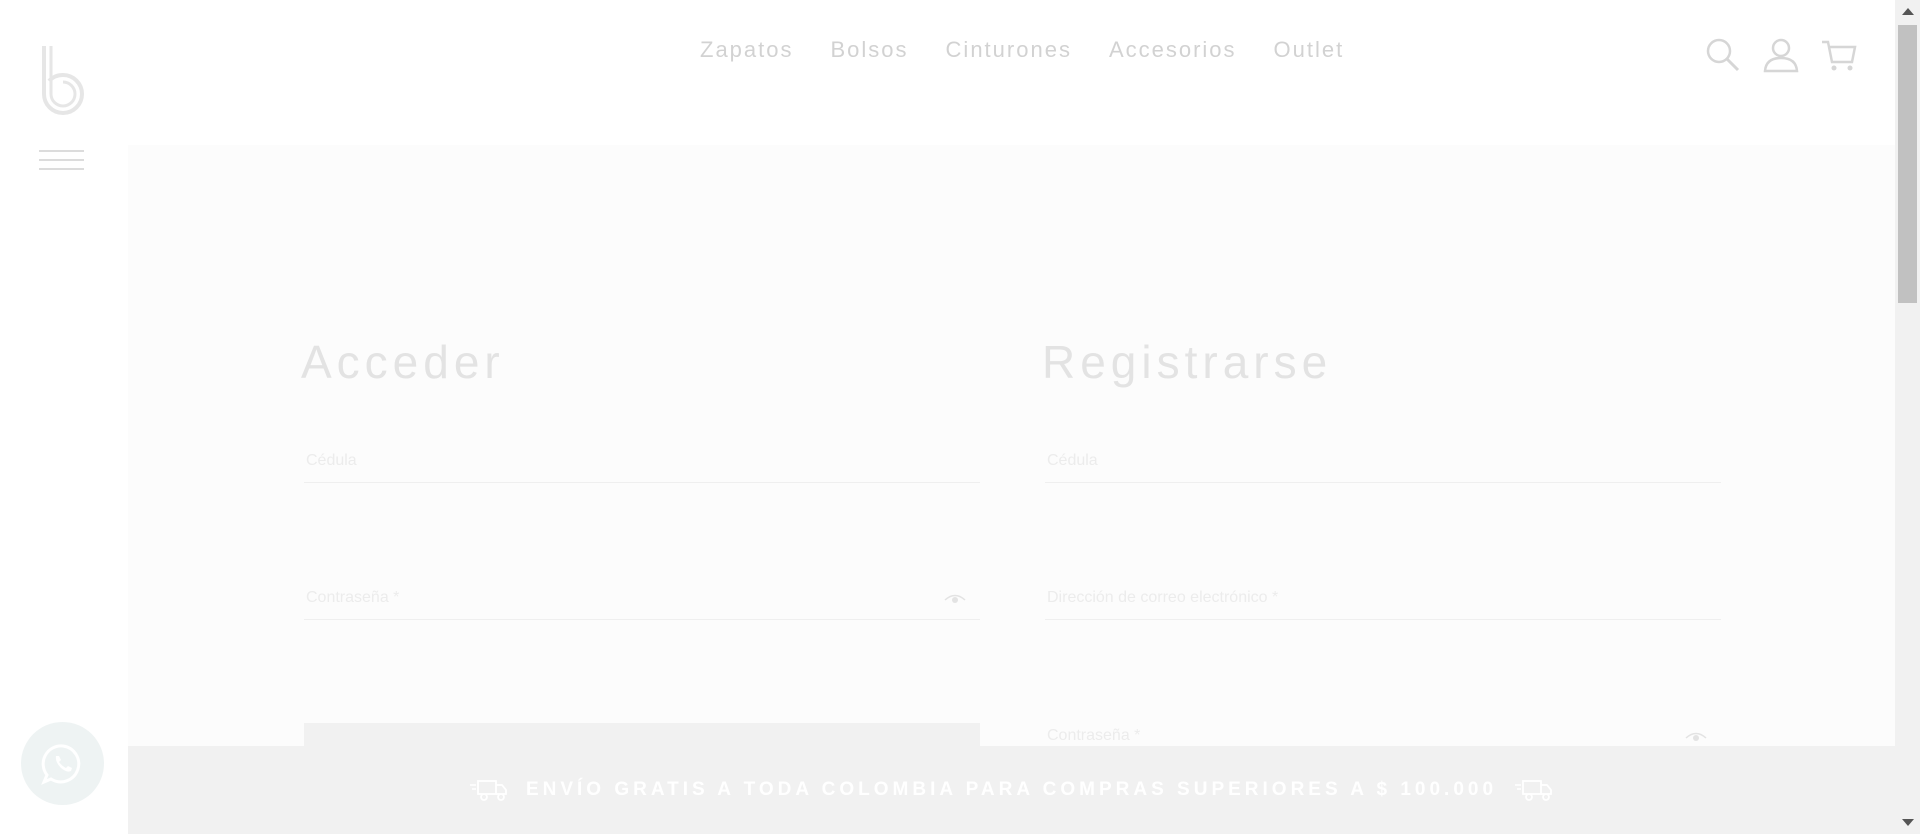 Image resolution: width=1920 pixels, height=834 pixels. I want to click on header-icons, so click(1781, 55).